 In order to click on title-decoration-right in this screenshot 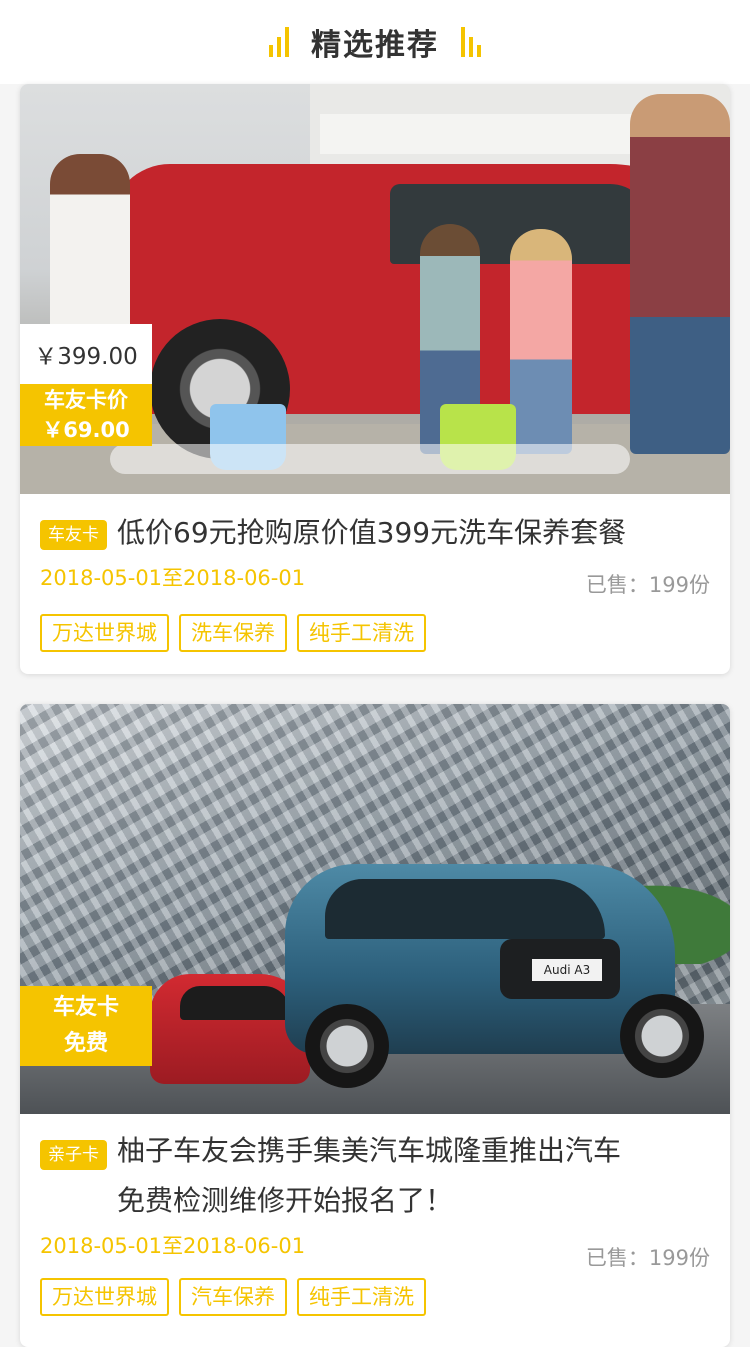, I will do `click(471, 42)`.